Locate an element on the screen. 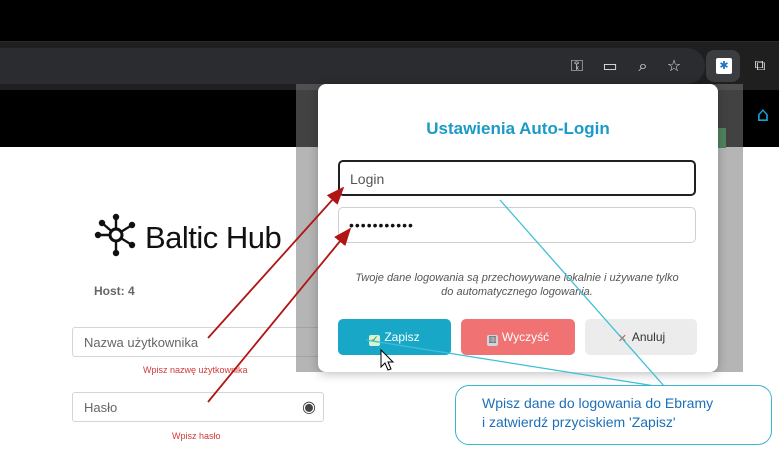  password-field: ••••••••••• is located at coordinates (517, 225).